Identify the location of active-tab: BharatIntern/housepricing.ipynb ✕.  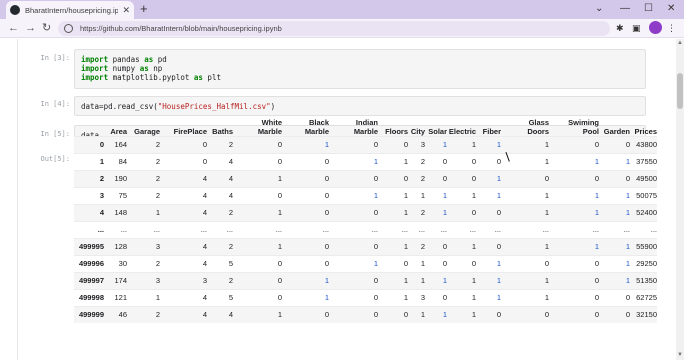
(70, 10).